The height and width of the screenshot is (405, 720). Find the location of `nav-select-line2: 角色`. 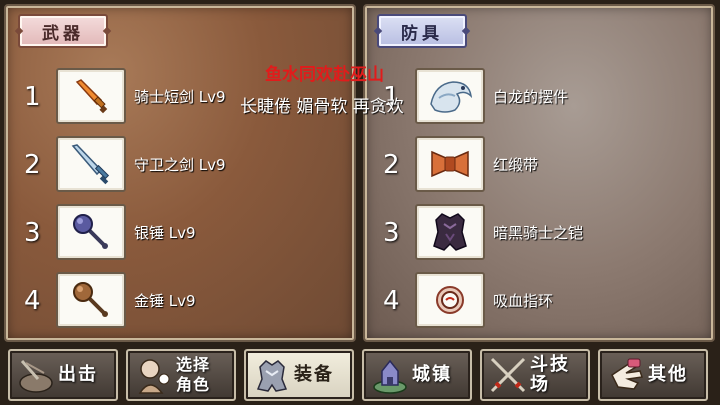

nav-select-line2: 角色 is located at coordinates (193, 384).